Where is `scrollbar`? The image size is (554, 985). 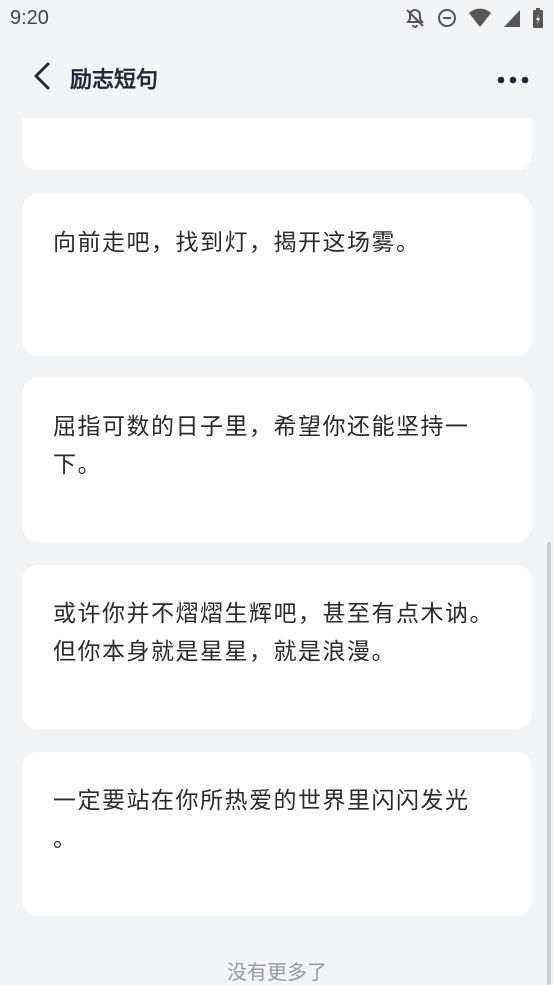 scrollbar is located at coordinates (549, 763).